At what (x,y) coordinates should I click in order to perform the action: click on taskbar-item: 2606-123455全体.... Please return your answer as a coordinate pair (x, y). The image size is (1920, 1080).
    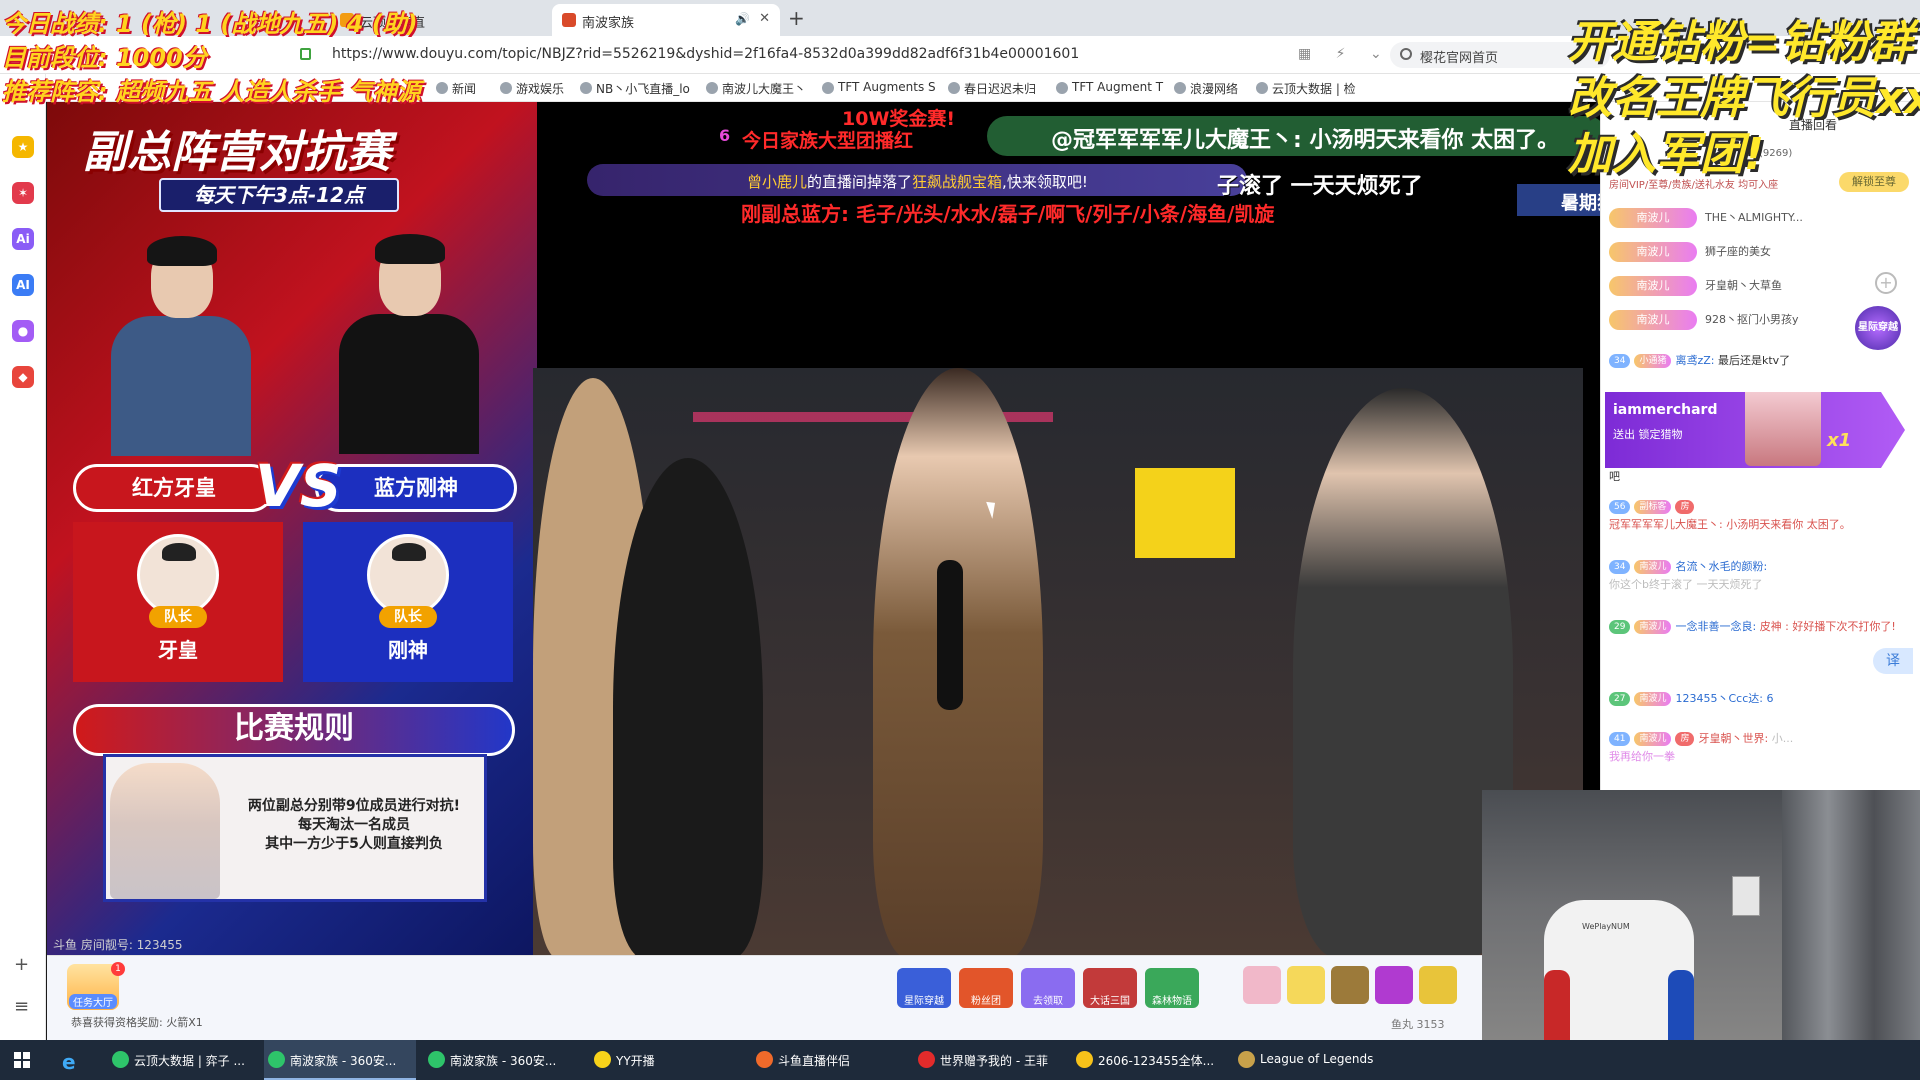
    Looking at the image, I should click on (1148, 1060).